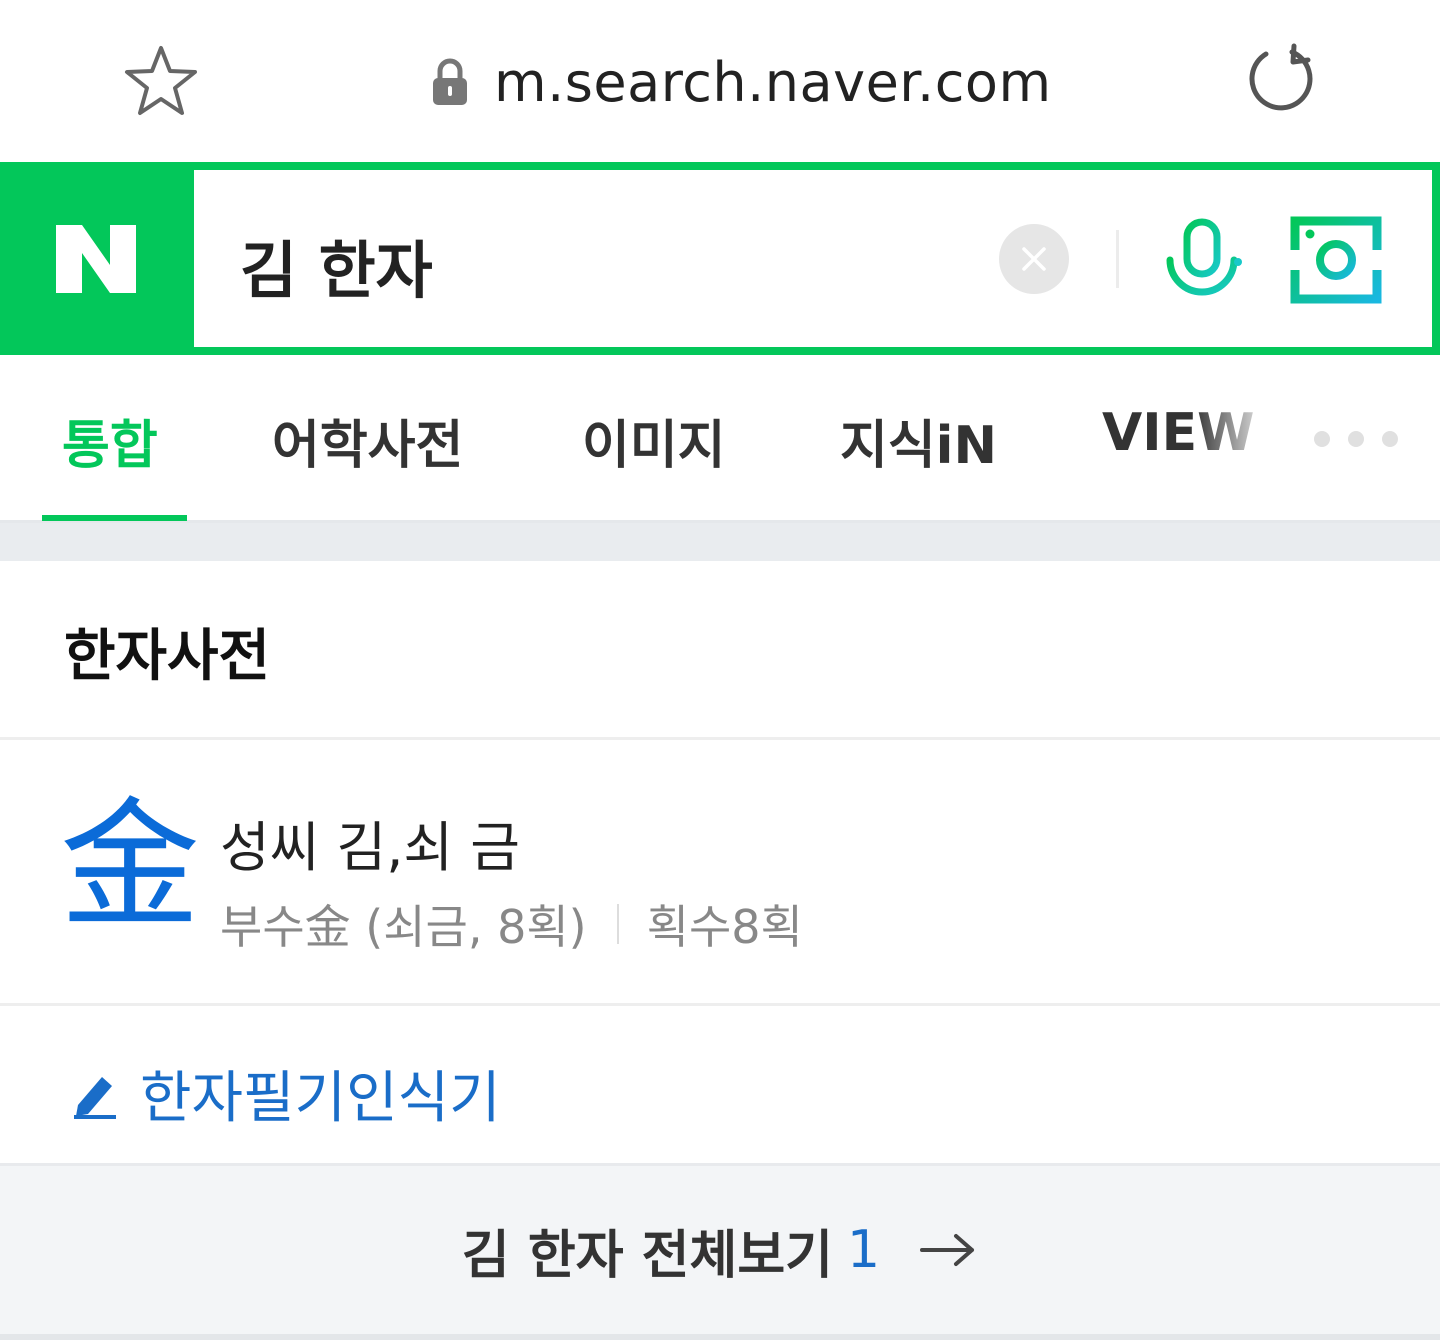 The width and height of the screenshot is (1440, 1340). I want to click on microphone-icon, so click(1204, 264).